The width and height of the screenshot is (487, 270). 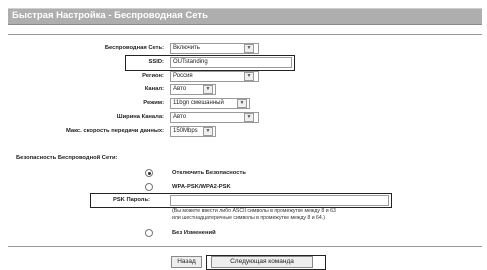 I want to click on region-label: Регион:, so click(x=153, y=76).